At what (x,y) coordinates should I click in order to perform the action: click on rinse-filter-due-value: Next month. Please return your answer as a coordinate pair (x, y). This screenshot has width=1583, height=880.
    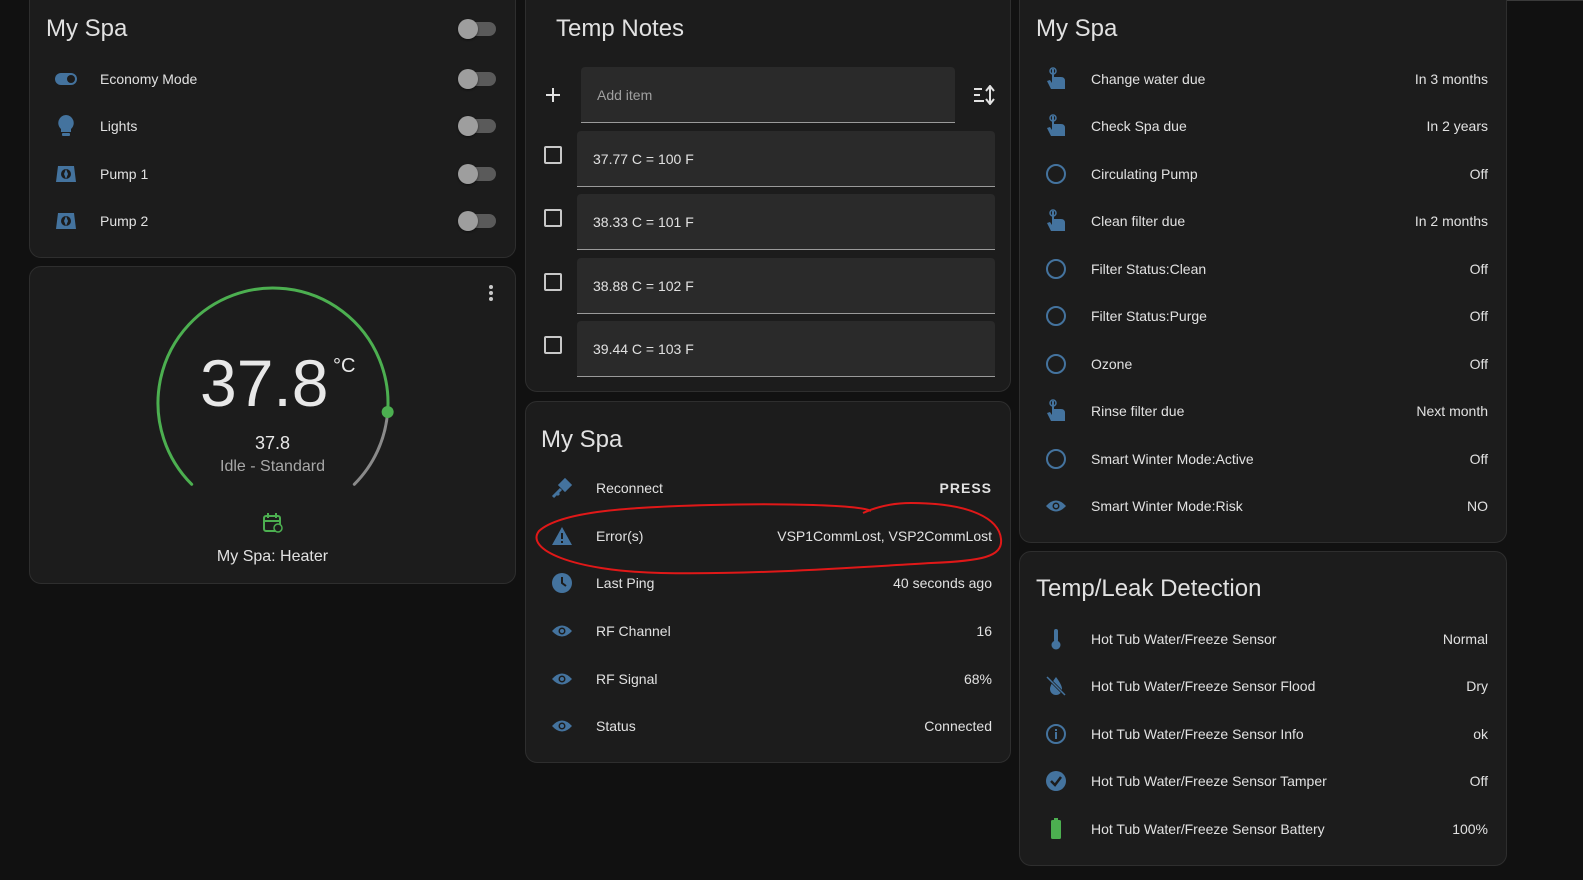
    Looking at the image, I should click on (1452, 411).